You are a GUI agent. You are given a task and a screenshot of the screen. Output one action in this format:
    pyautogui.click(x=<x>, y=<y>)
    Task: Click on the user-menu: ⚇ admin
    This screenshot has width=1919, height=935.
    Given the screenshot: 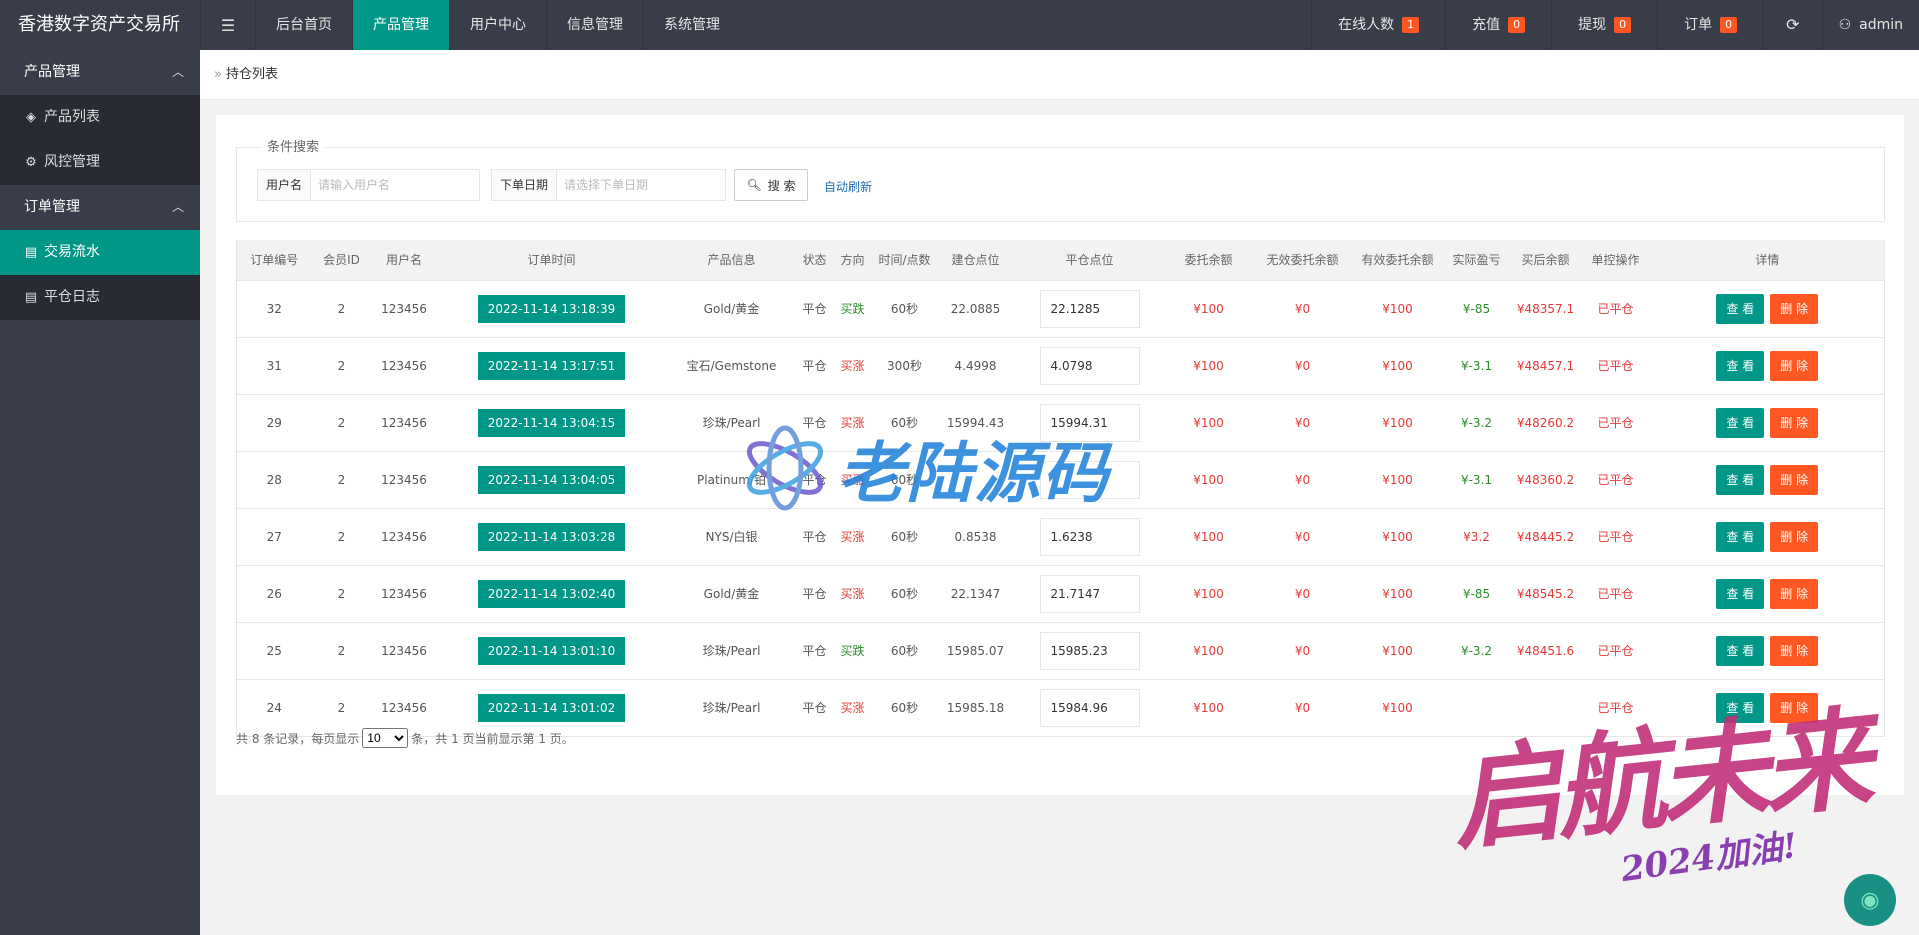 What is the action you would take?
    pyautogui.click(x=1870, y=25)
    